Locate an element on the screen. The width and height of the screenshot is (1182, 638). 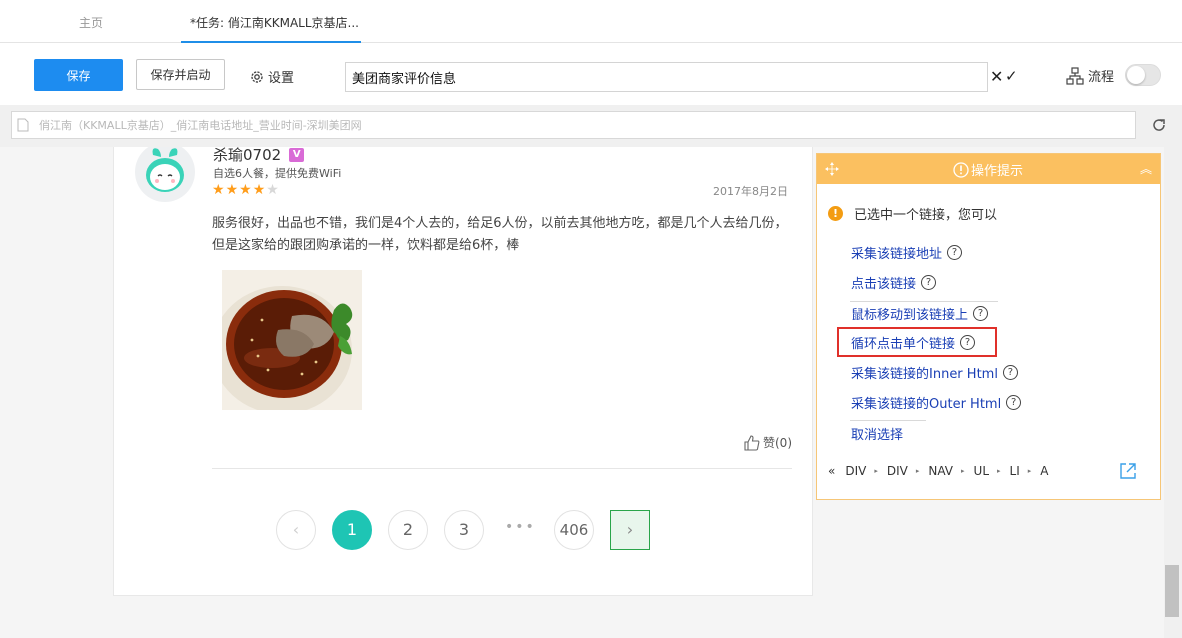
panel-header: 操作提示 ︽ is located at coordinates (988, 169).